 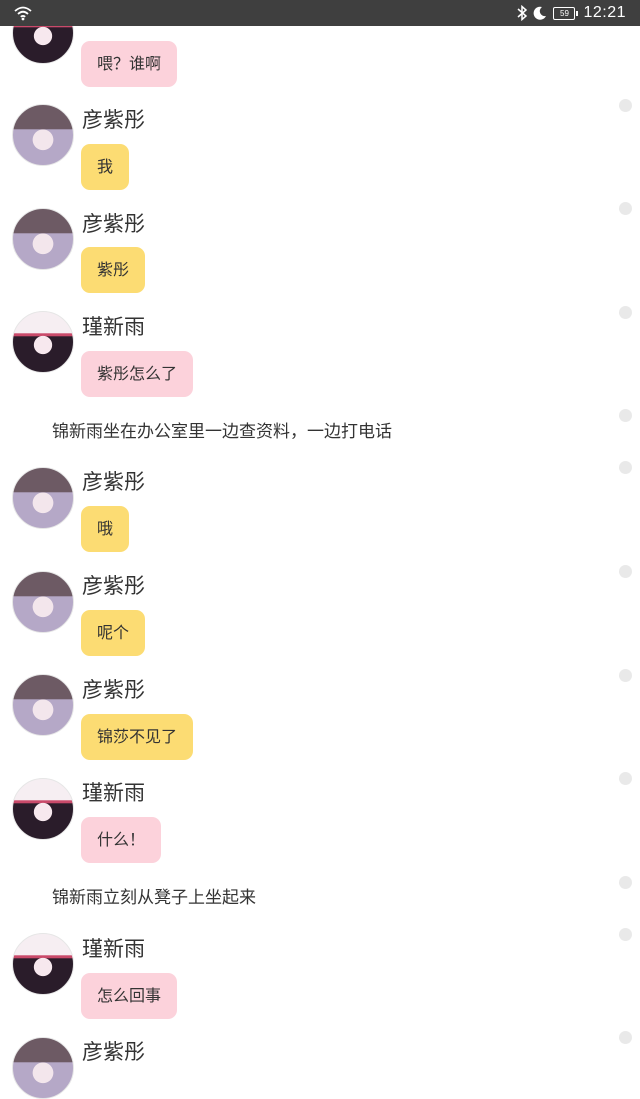 What do you see at coordinates (113, 270) in the screenshot?
I see `message-bubble: 紫彤` at bounding box center [113, 270].